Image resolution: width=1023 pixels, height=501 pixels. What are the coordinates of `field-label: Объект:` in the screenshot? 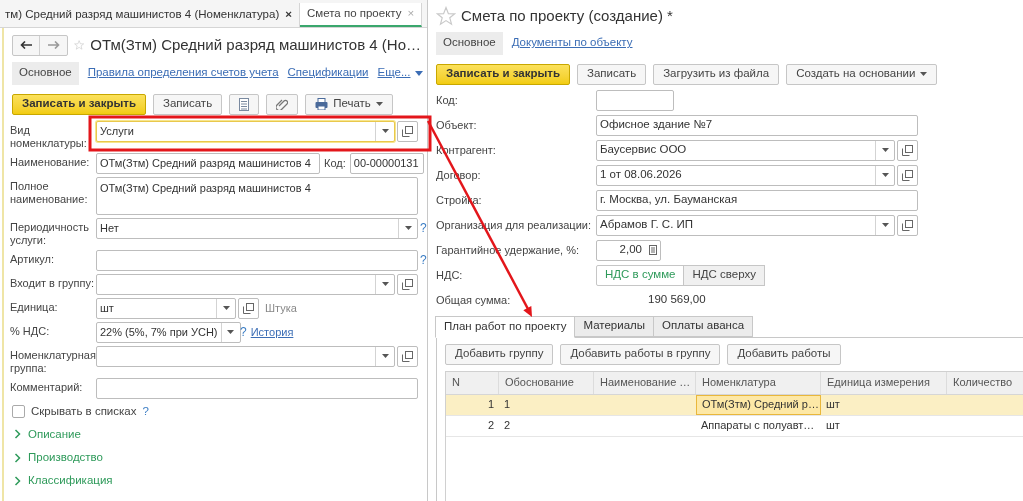 It's located at (457, 125).